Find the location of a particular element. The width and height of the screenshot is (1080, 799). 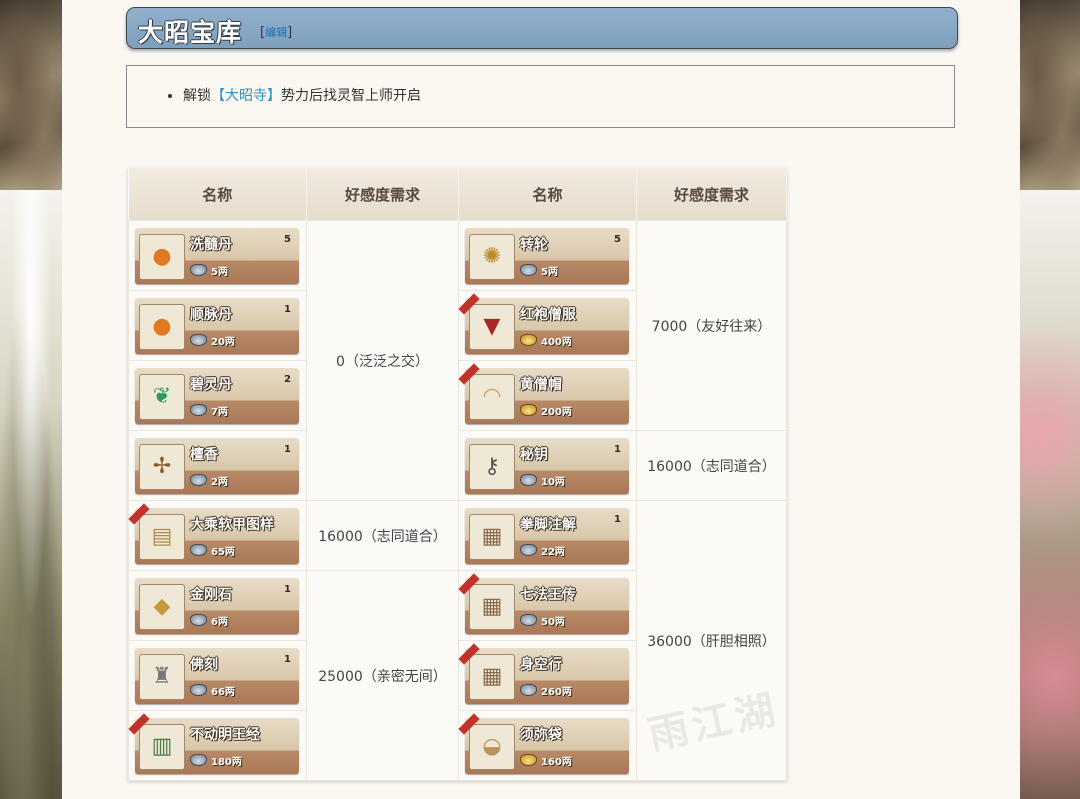

item-price: 5两 is located at coordinates (539, 270).